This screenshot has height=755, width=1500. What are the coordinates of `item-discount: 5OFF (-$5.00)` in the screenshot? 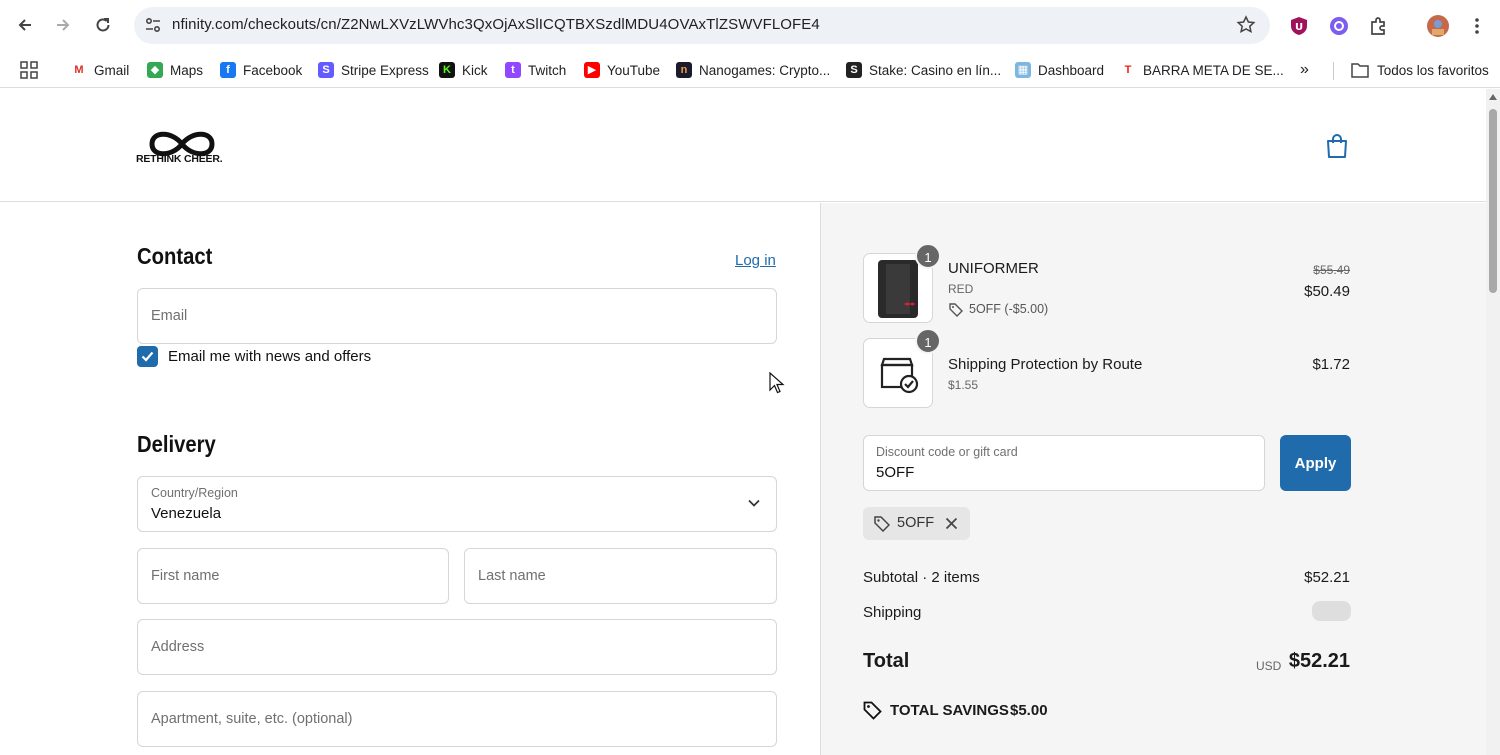 It's located at (1009, 309).